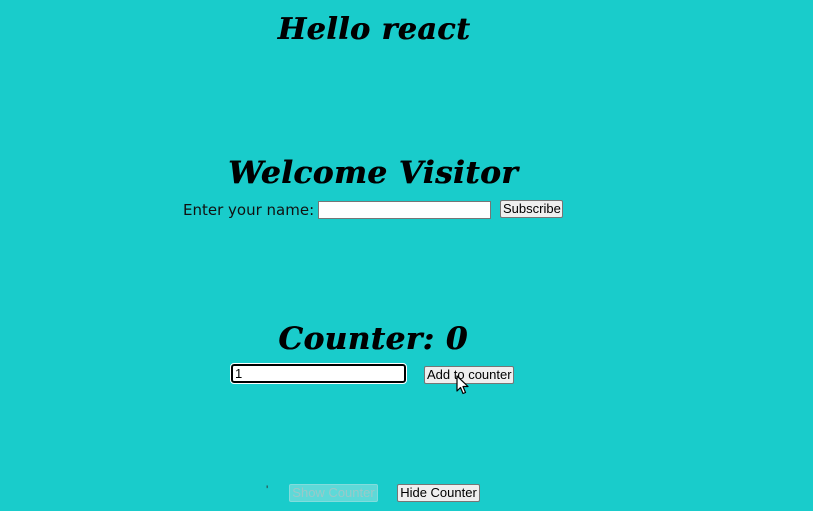 The image size is (813, 511). I want to click on stray-mark: ', so click(267, 490).